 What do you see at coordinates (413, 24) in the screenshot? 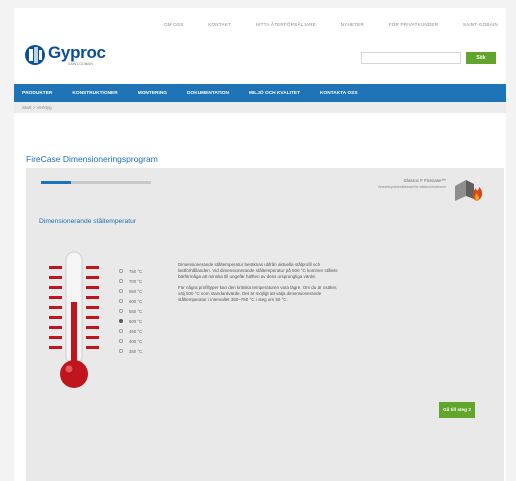
I see `top-link-private: För privatkunder` at bounding box center [413, 24].